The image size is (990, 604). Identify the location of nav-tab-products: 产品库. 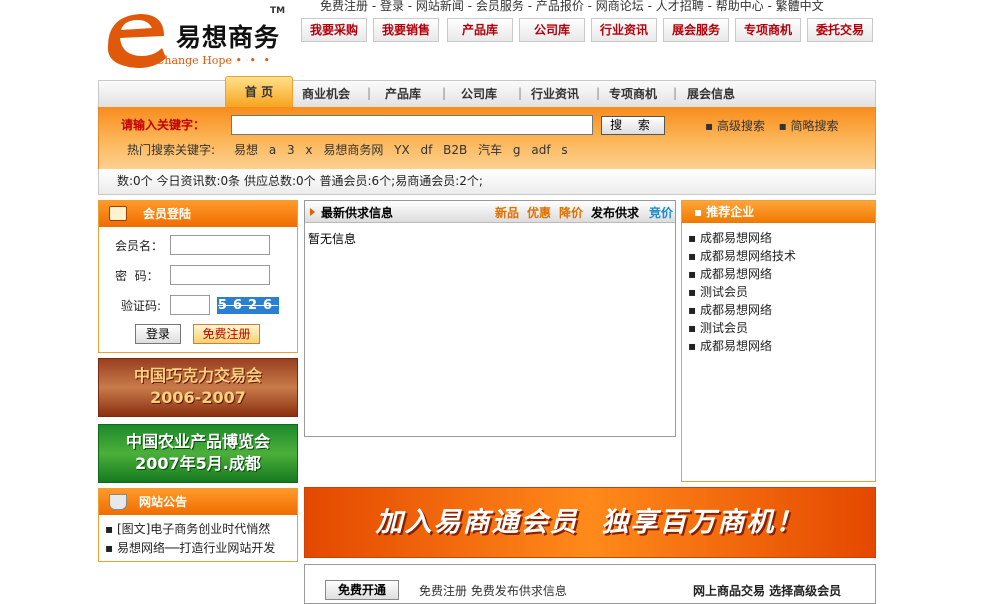
(403, 95).